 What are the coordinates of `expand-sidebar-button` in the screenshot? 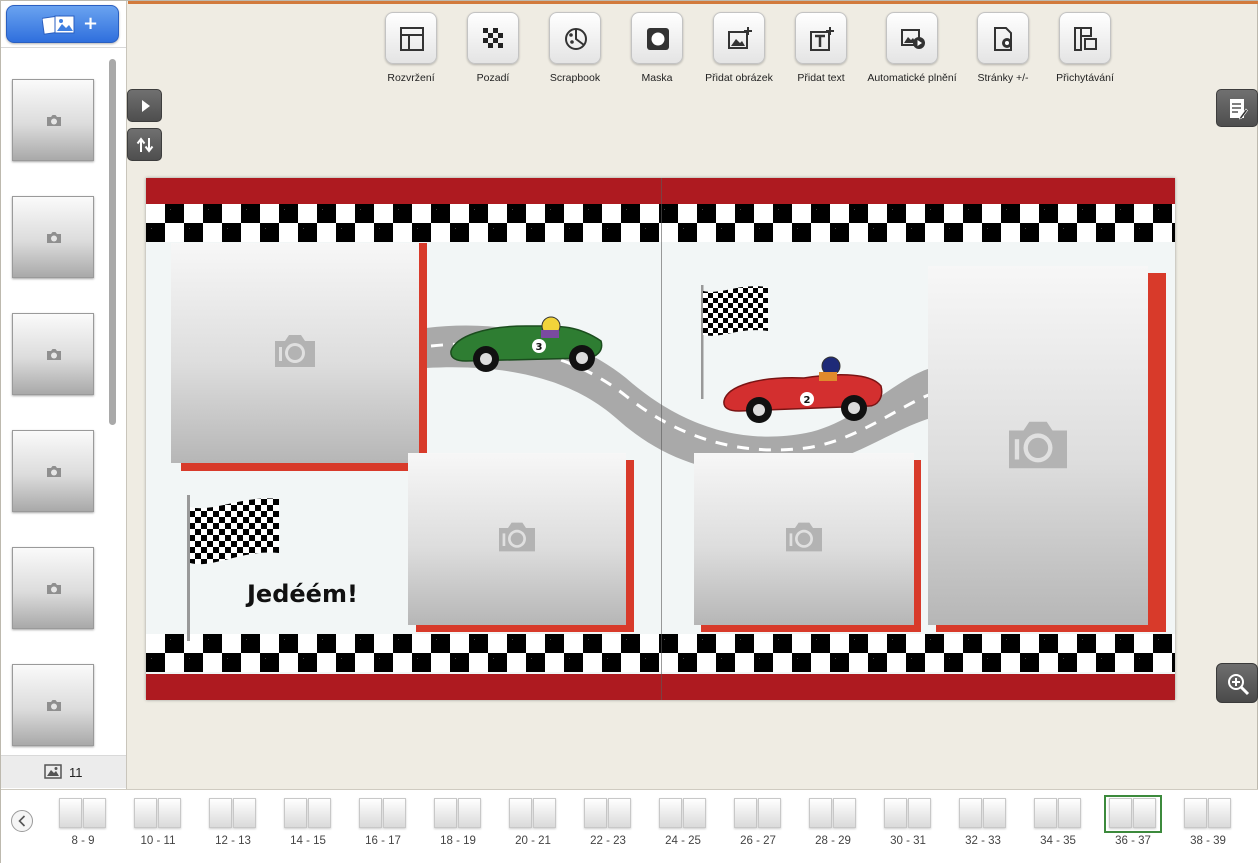 It's located at (144, 105).